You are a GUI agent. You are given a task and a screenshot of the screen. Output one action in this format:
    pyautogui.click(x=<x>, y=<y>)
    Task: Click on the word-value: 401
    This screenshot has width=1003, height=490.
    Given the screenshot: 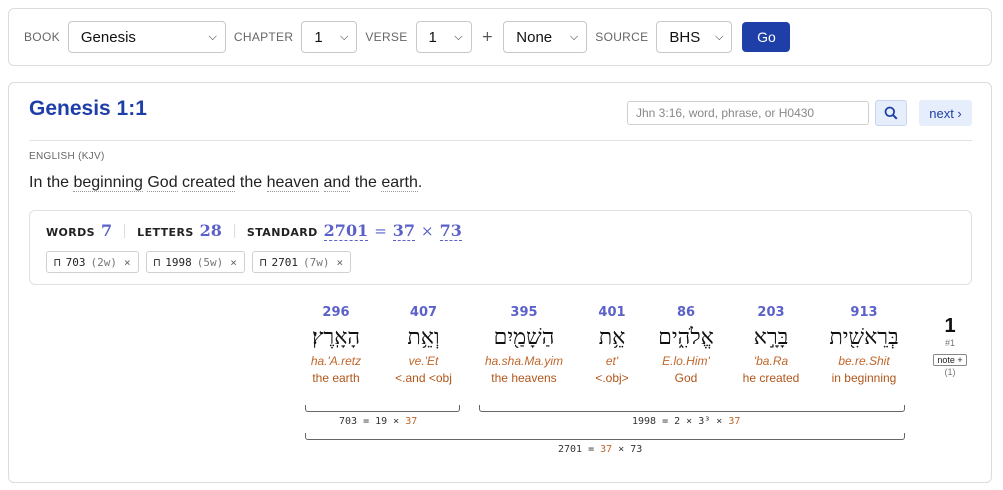 What is the action you would take?
    pyautogui.click(x=612, y=312)
    